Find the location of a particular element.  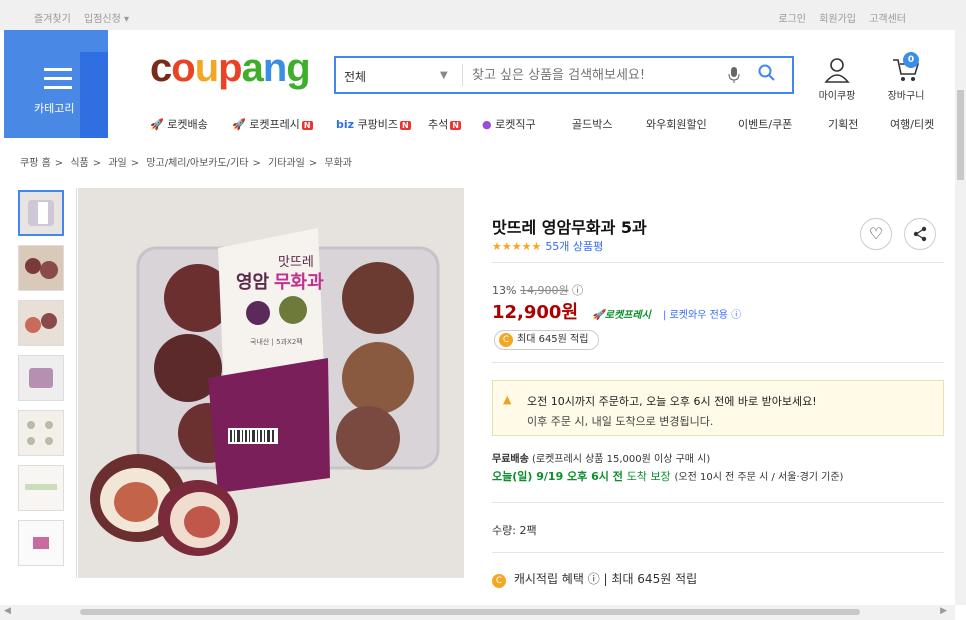

signup-link: 회원가입 is located at coordinates (837, 19).